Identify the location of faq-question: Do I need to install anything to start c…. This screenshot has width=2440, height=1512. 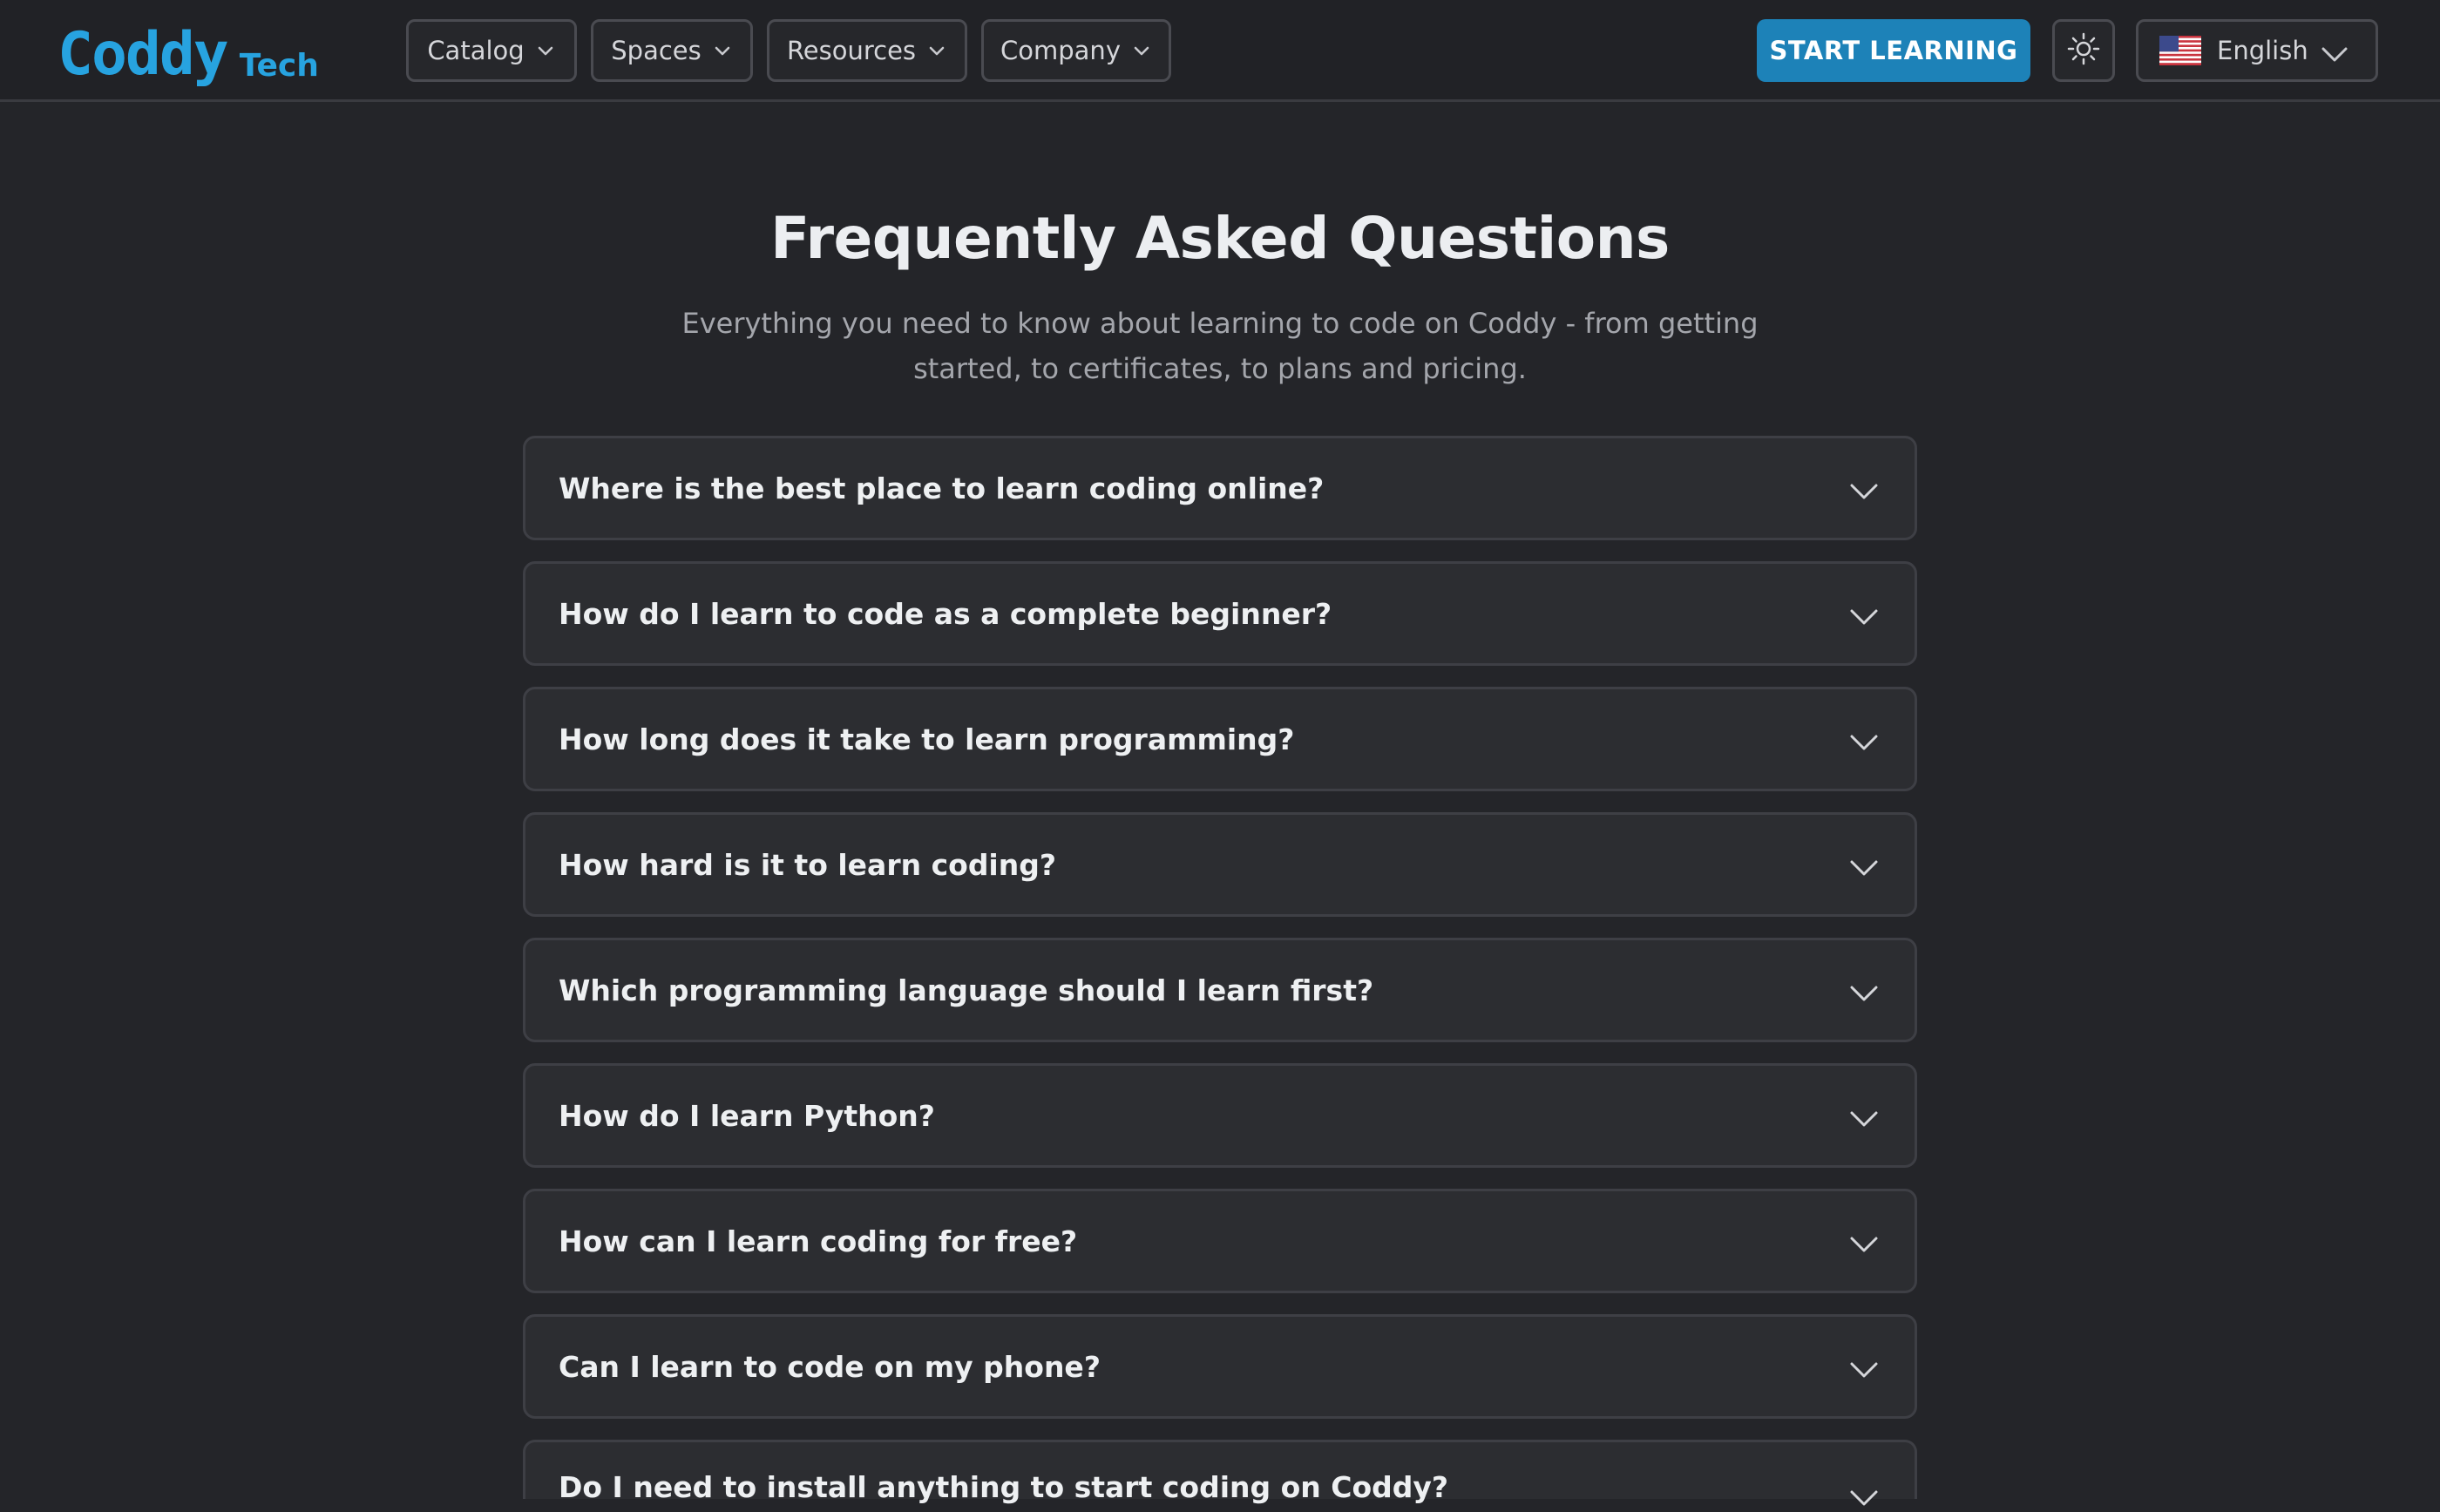
(1004, 1487).